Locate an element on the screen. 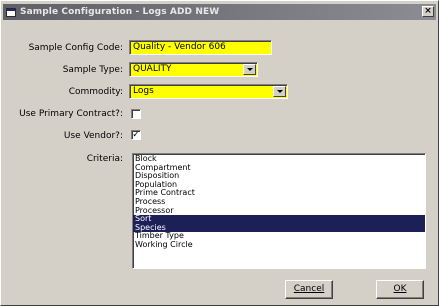 This screenshot has width=439, height=306. sample-type-dropdown-button is located at coordinates (249, 69).